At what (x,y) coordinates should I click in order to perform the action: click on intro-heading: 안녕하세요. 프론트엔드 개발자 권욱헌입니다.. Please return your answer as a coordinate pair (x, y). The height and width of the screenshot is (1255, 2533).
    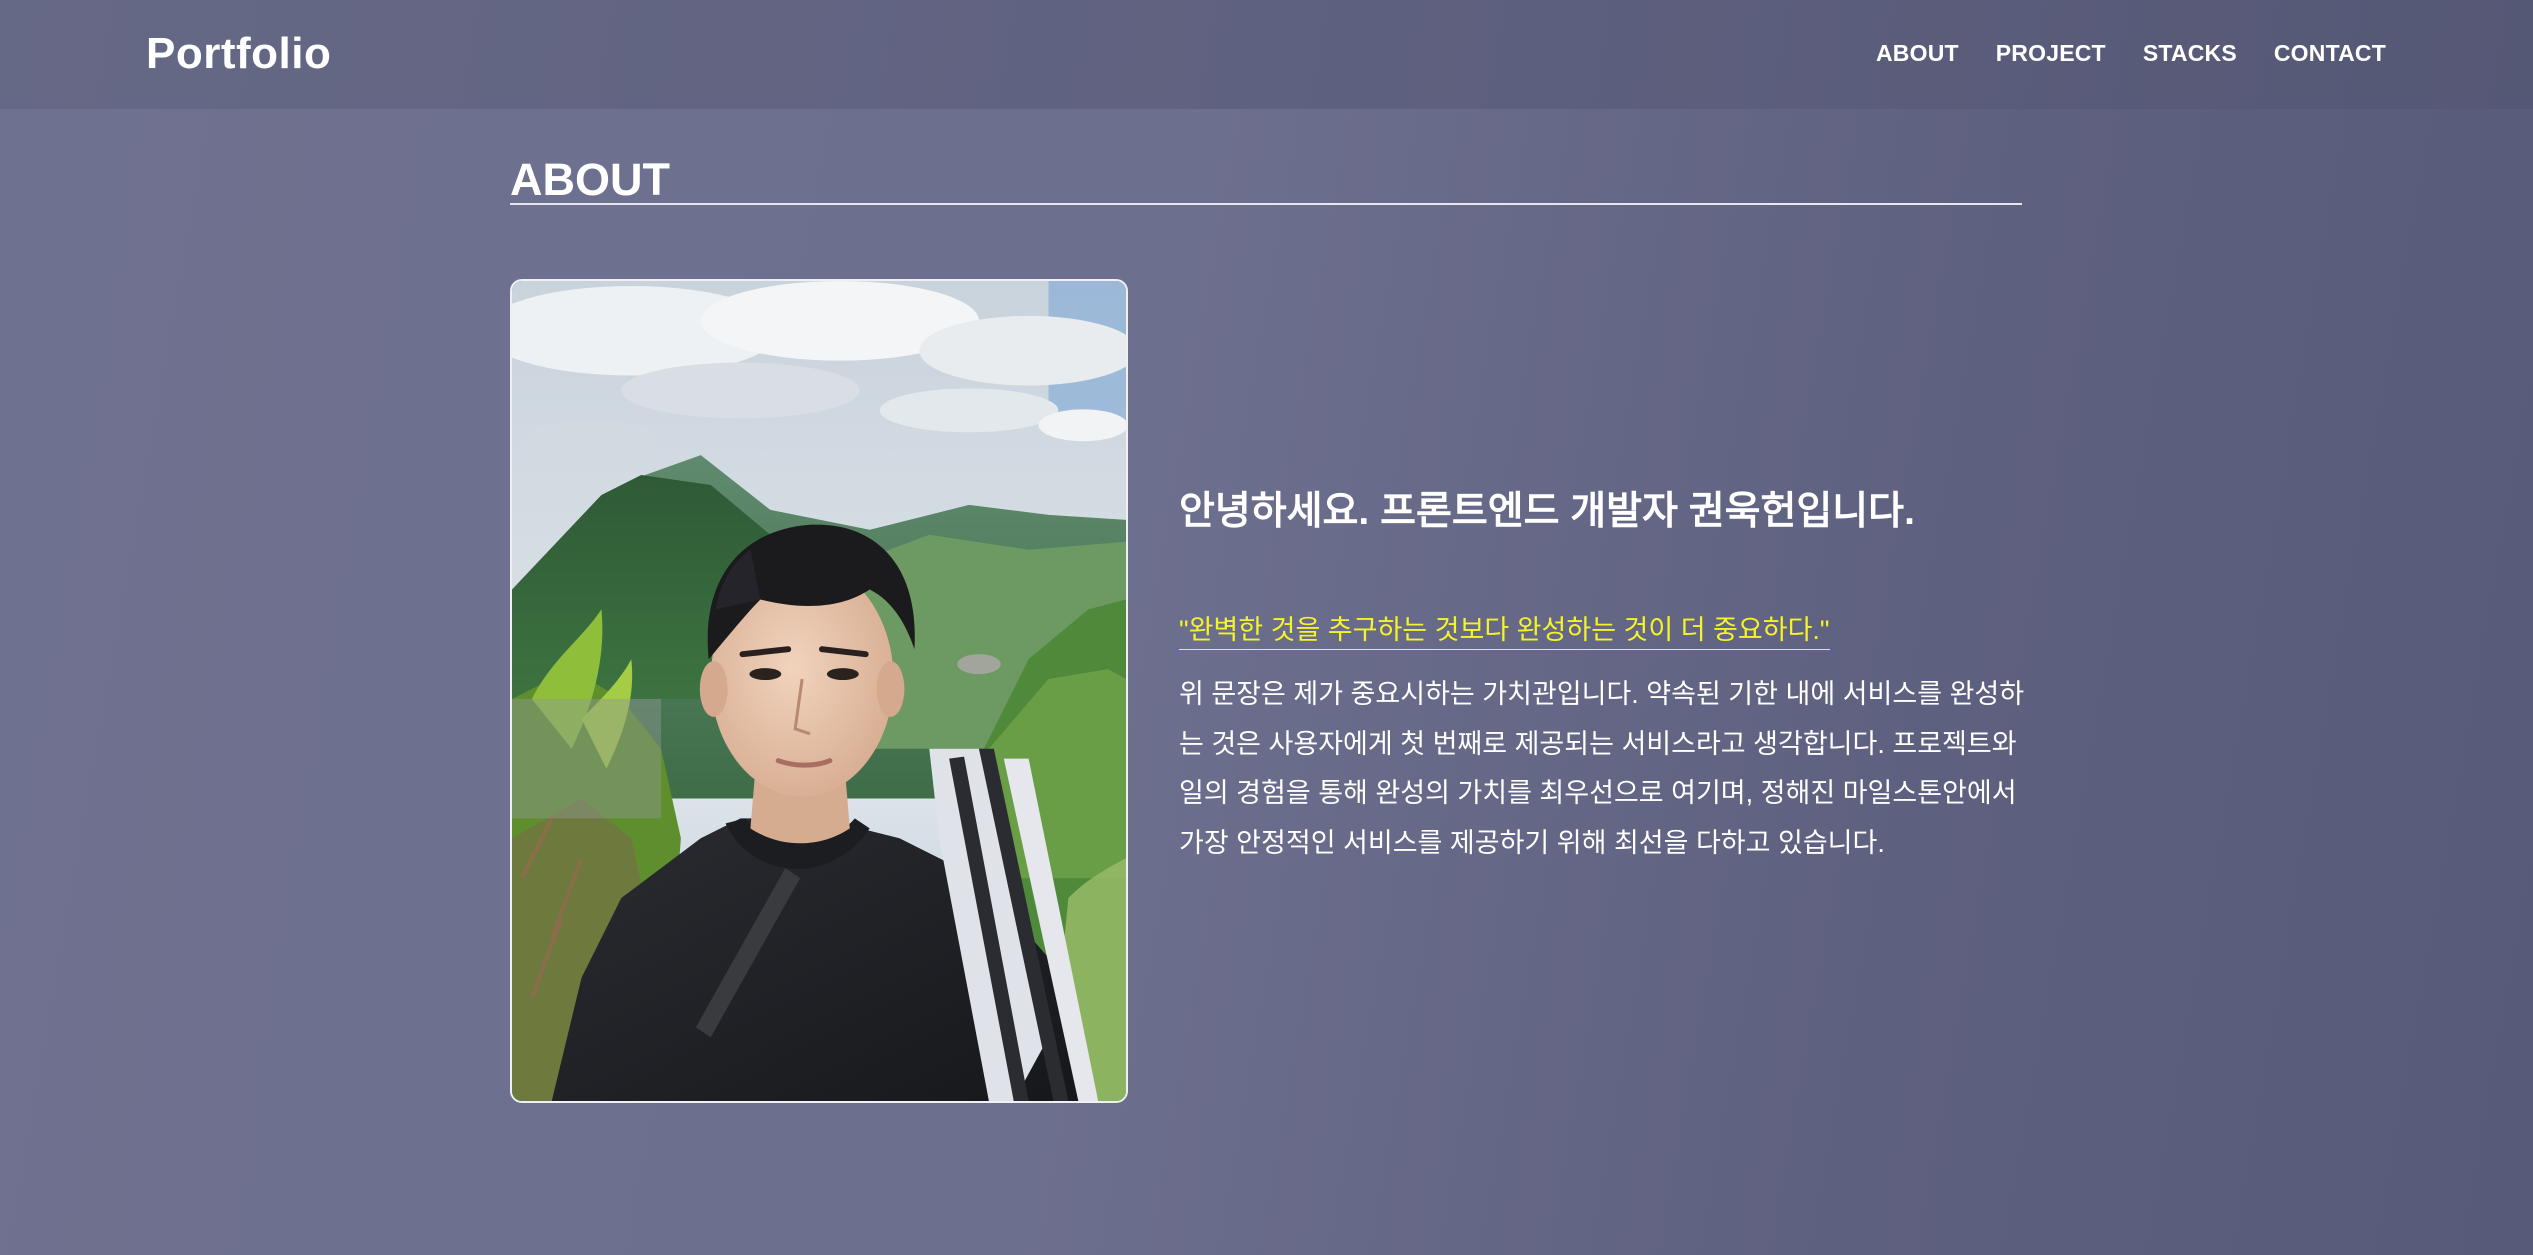
    Looking at the image, I should click on (1547, 511).